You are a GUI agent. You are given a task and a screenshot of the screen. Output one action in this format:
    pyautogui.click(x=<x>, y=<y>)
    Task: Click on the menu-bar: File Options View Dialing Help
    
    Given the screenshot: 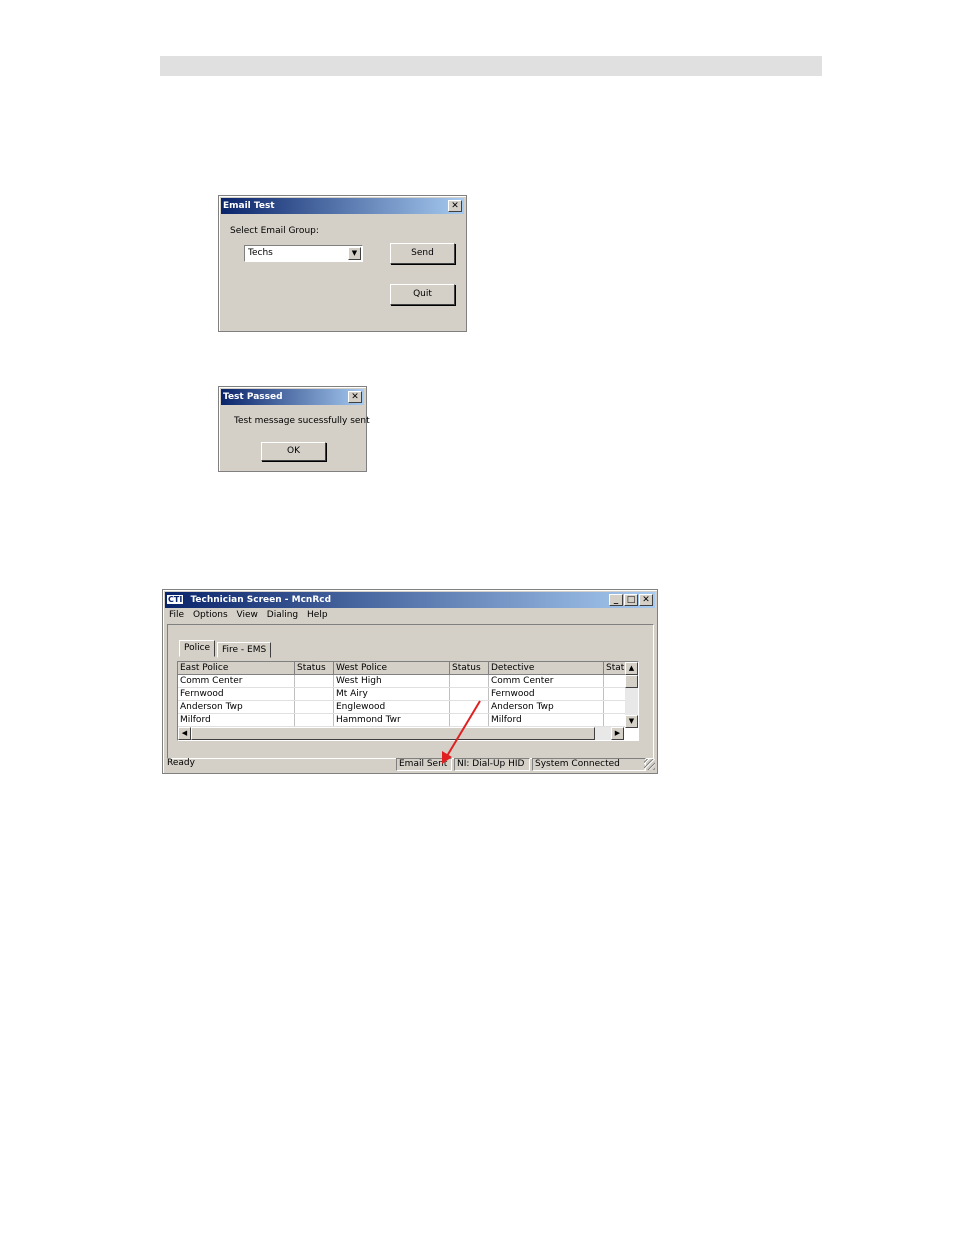 What is the action you would take?
    pyautogui.click(x=251, y=615)
    